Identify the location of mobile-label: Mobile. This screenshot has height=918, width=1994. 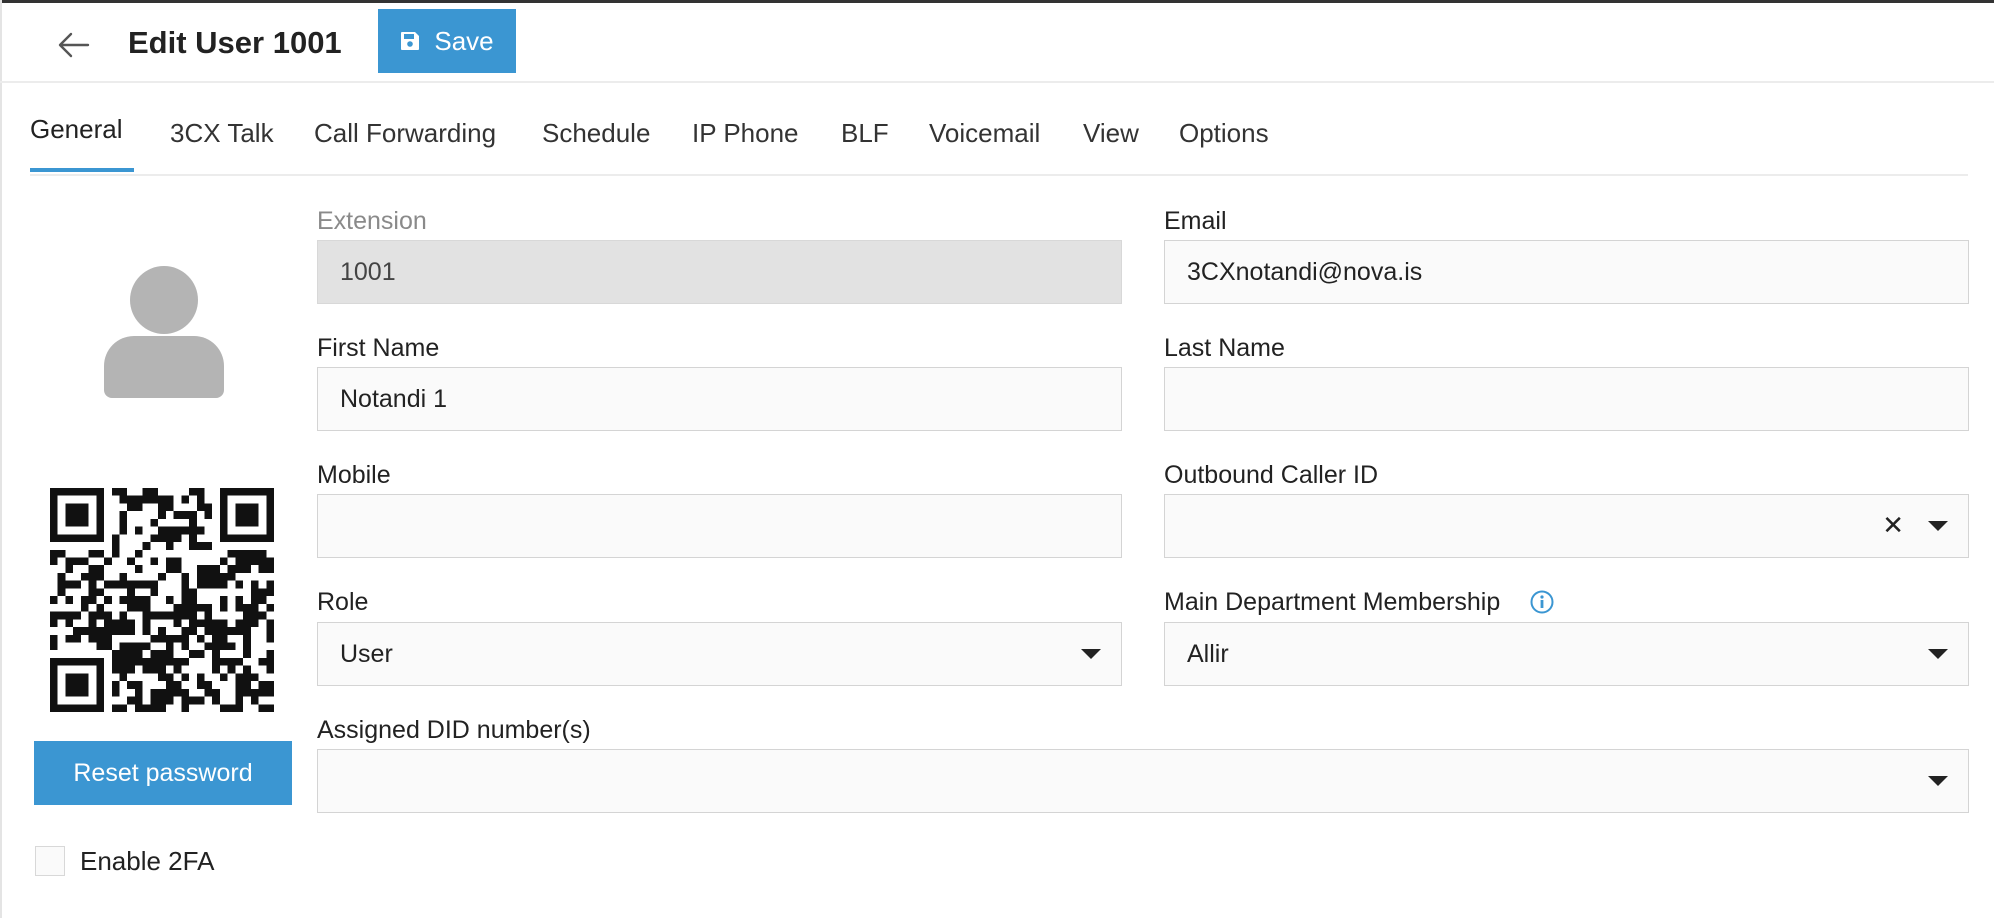
(354, 475).